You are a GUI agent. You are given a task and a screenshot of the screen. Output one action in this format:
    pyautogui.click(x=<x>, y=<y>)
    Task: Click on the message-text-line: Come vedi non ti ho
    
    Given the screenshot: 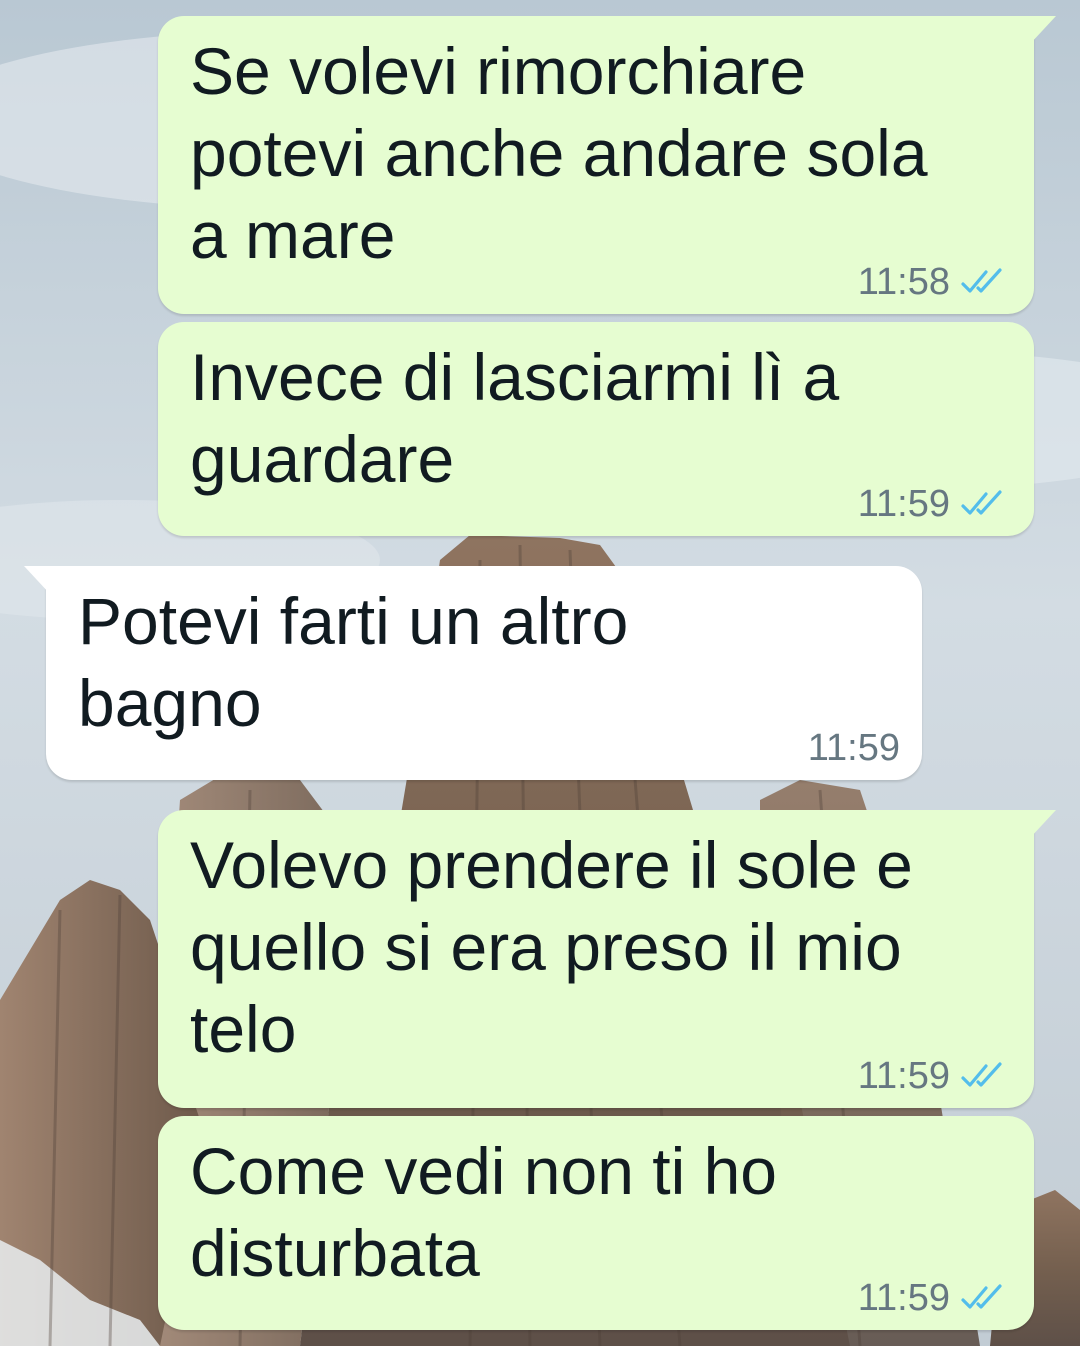 What is the action you would take?
    pyautogui.click(x=484, y=1171)
    